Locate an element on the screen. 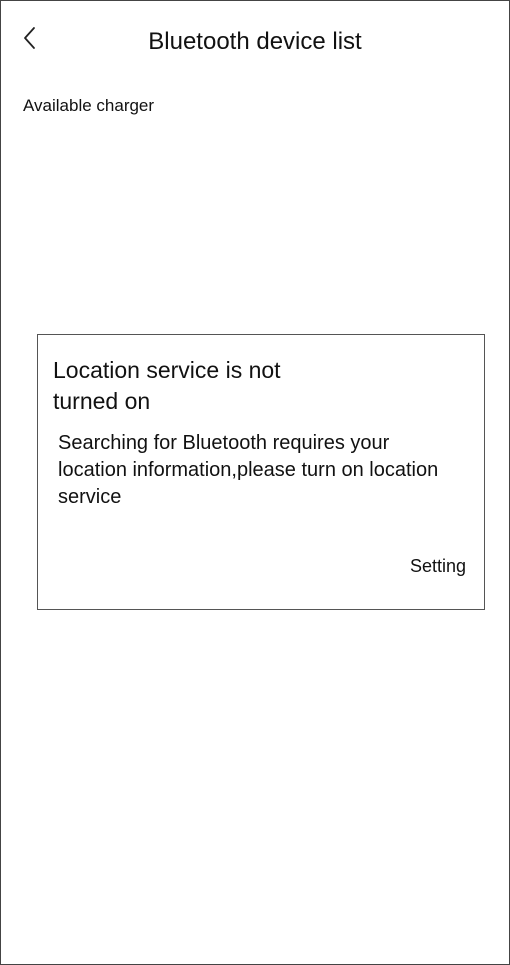 Image resolution: width=510 pixels, height=965 pixels. dialog-title: Location service is not turned on is located at coordinates (167, 385).